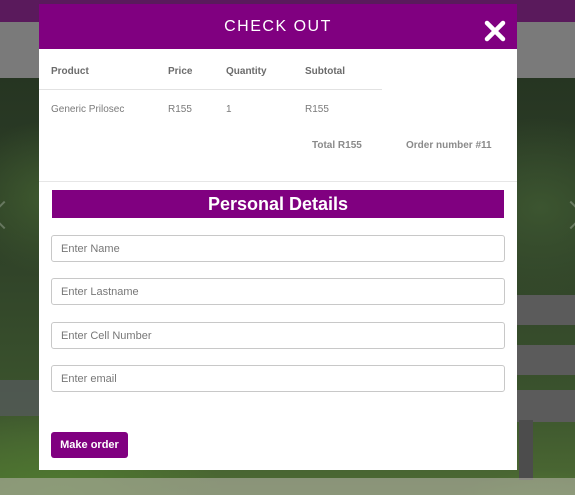 This screenshot has height=495, width=575. I want to click on modal-title: CHECK OUT, so click(278, 26).